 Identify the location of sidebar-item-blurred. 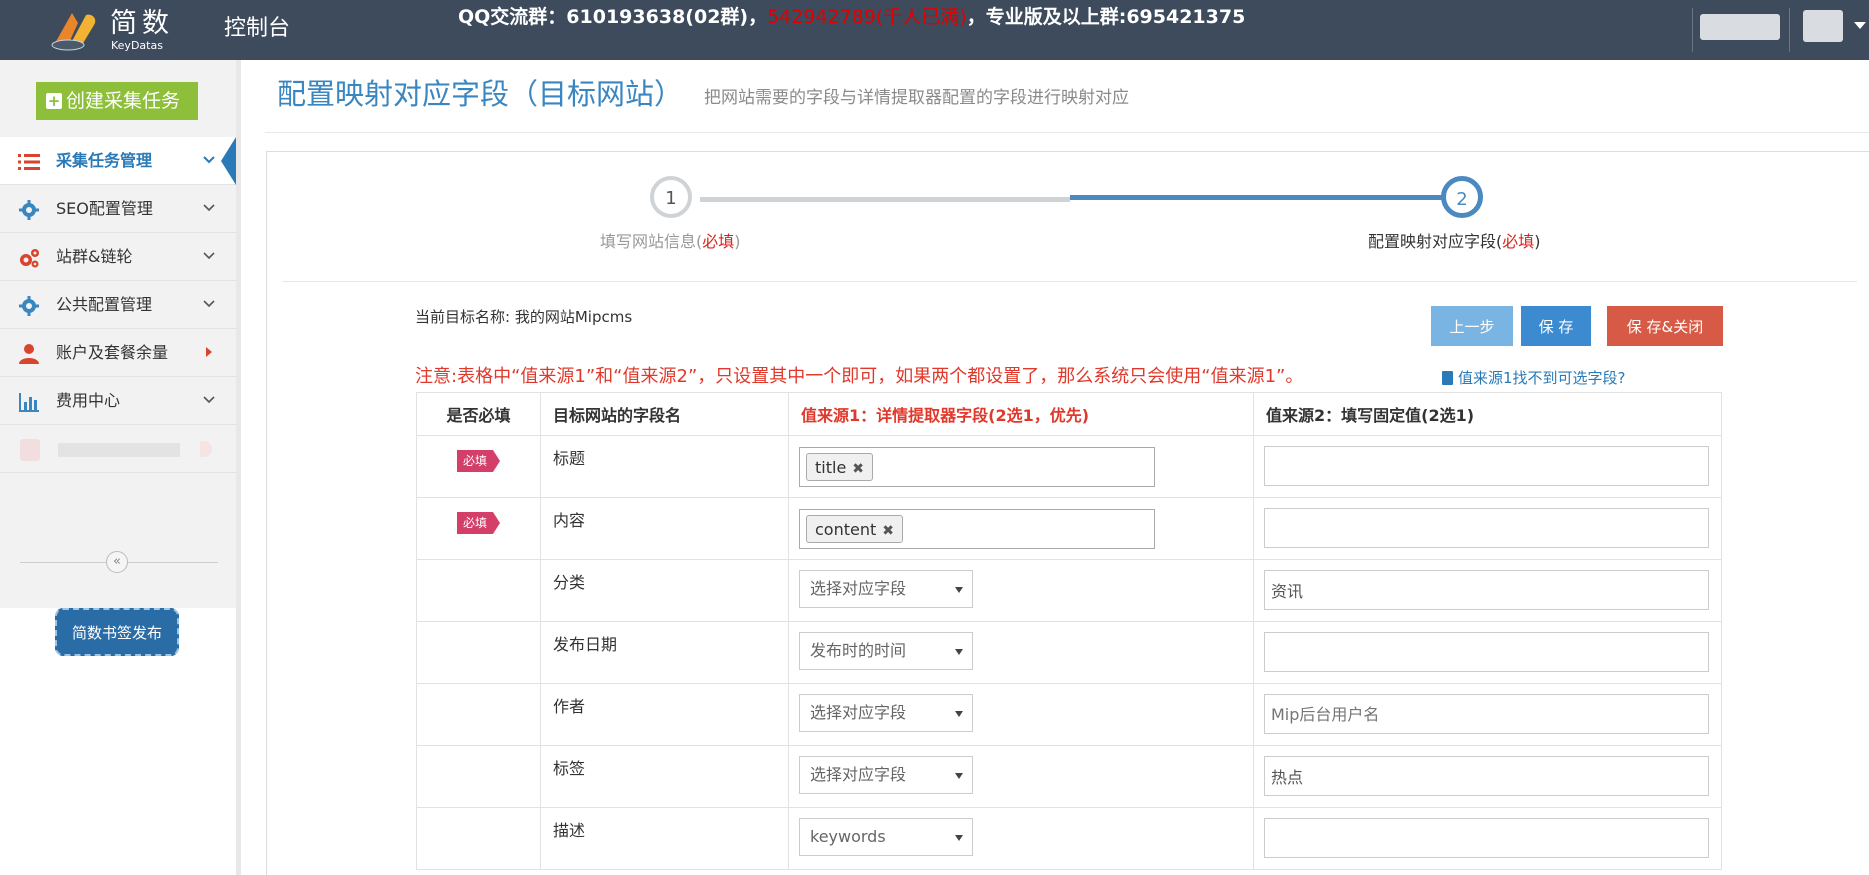
(118, 449).